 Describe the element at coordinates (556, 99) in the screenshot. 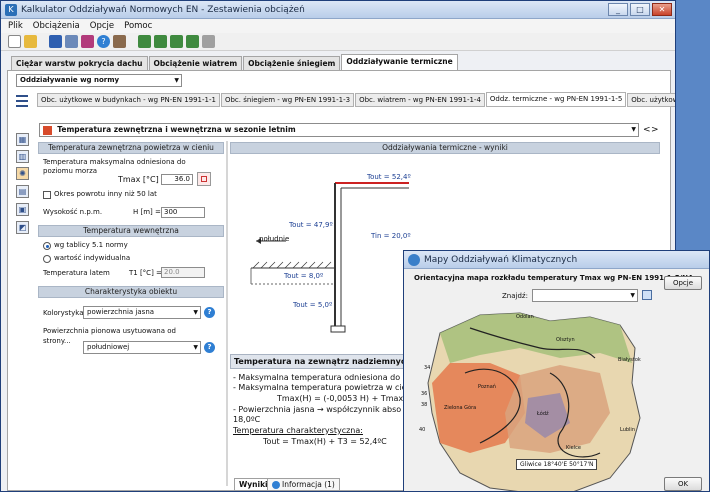

I see `subtab-thermal: Oddz. termiczne - wg PN-EN 1991-1-5` at that location.